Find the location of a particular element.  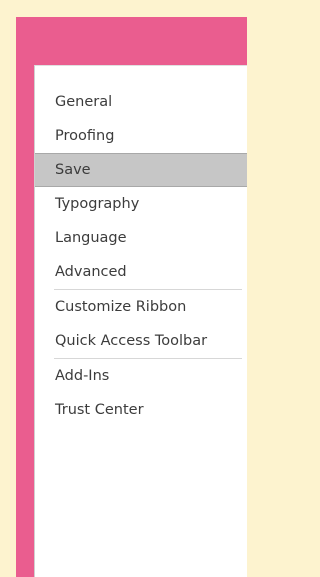

sidebar-item-language: Language is located at coordinates (141, 238).